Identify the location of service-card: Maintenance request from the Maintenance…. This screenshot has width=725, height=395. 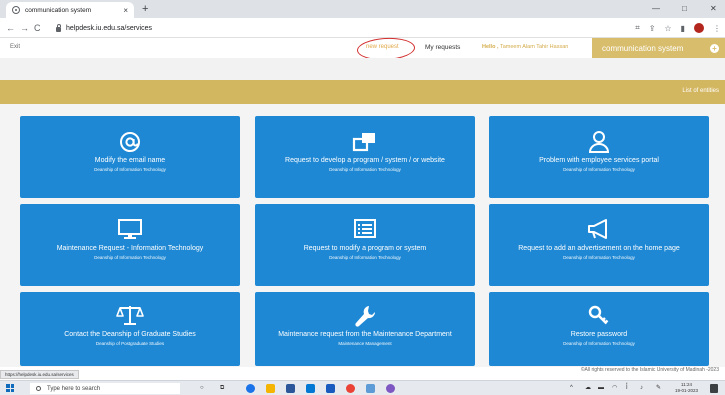
(365, 329).